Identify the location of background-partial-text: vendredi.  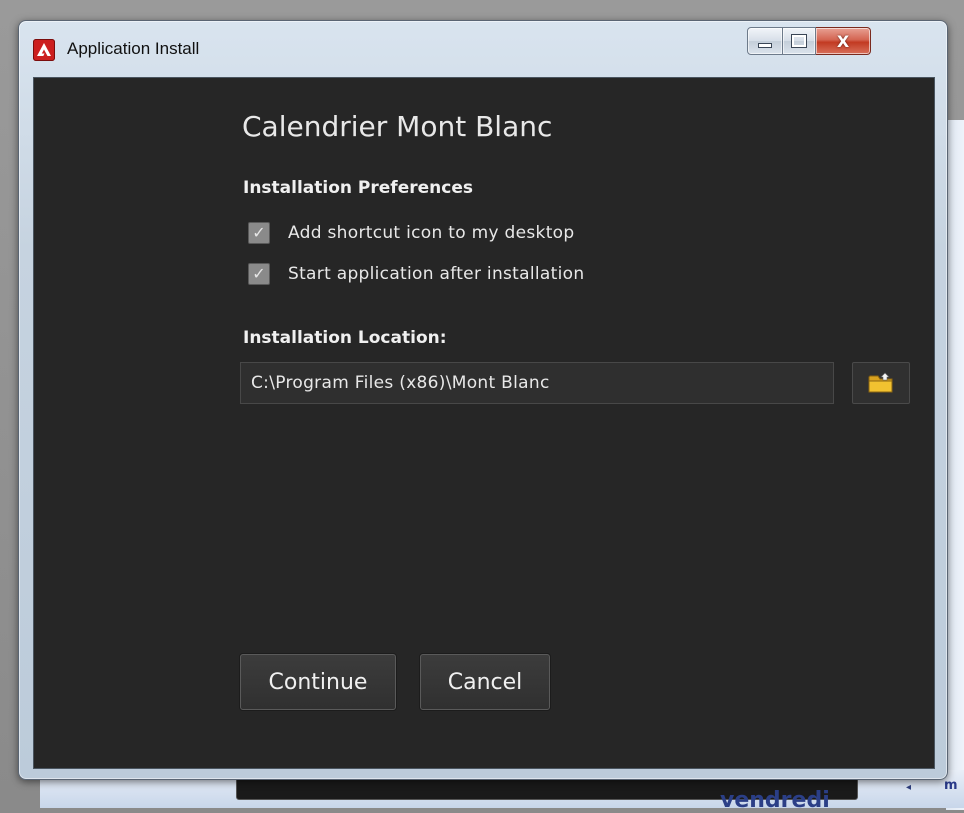
(775, 800).